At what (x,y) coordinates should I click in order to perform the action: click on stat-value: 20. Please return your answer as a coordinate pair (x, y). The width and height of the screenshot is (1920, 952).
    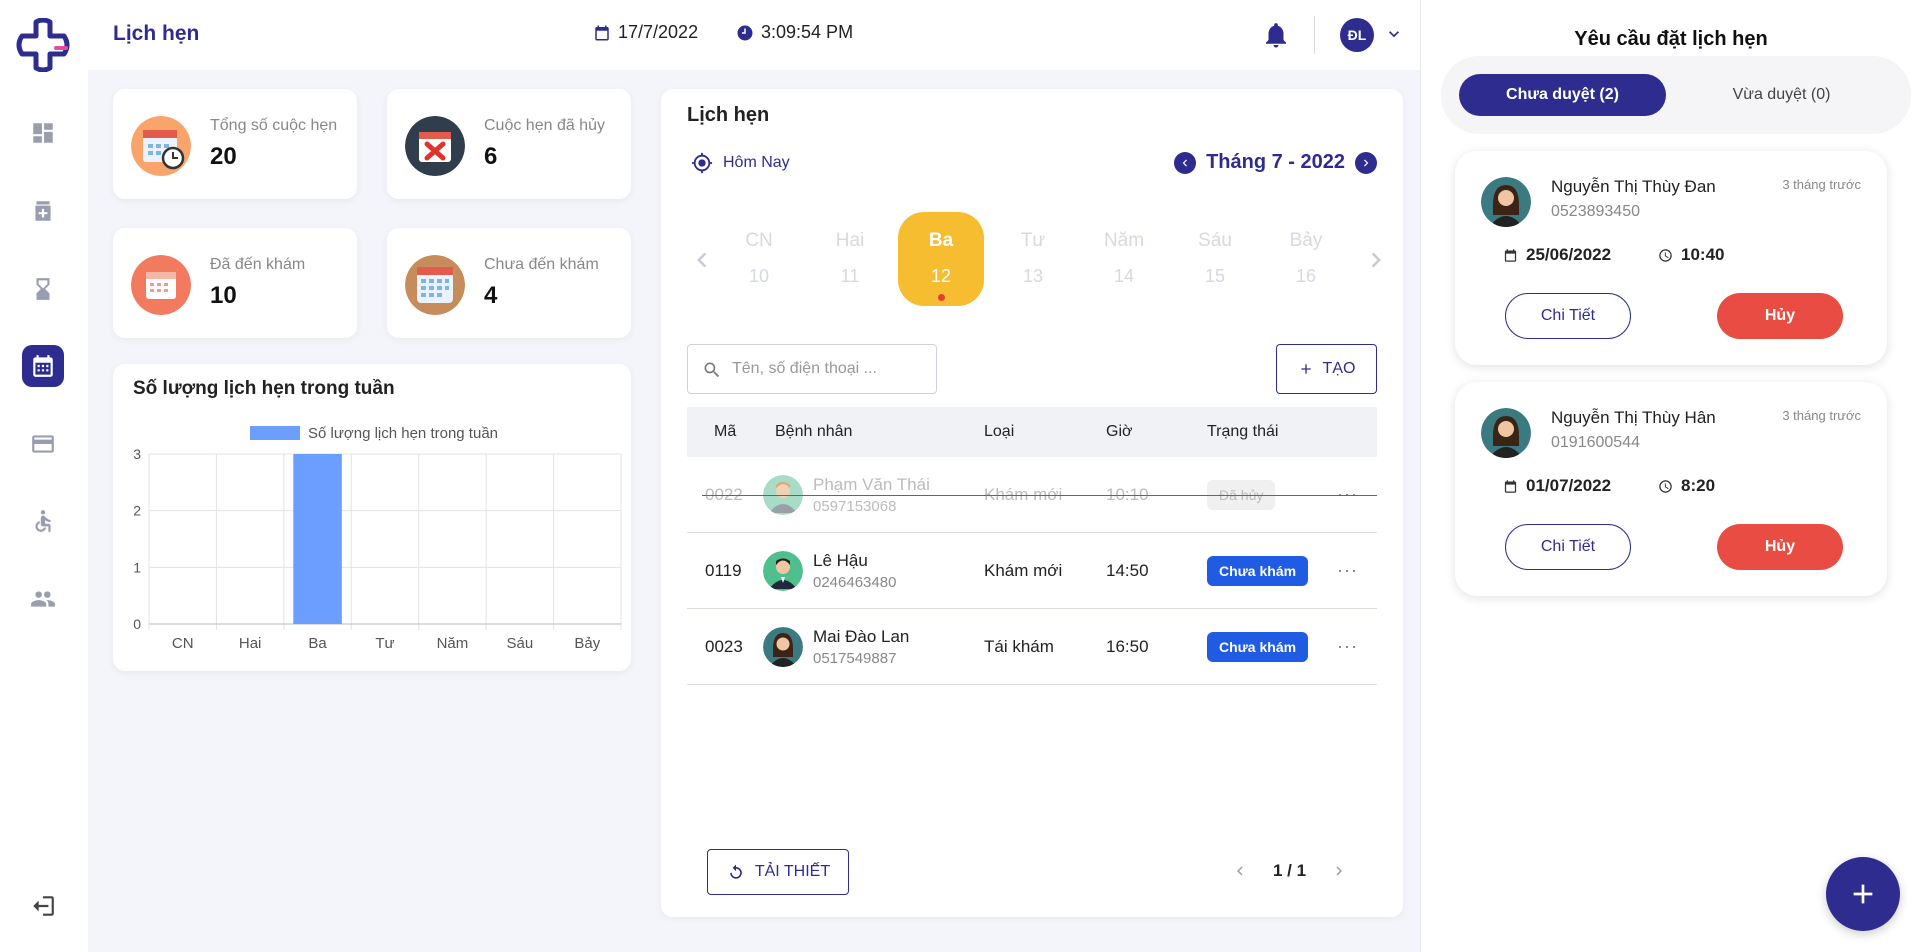
    Looking at the image, I should click on (223, 156).